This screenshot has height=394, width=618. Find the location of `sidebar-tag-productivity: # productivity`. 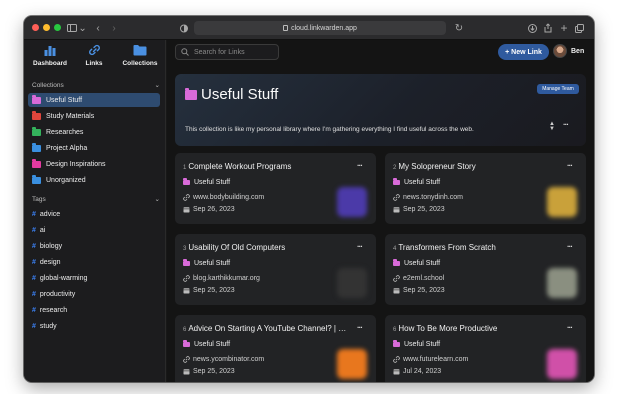

sidebar-tag-productivity: # productivity is located at coordinates (53, 294).